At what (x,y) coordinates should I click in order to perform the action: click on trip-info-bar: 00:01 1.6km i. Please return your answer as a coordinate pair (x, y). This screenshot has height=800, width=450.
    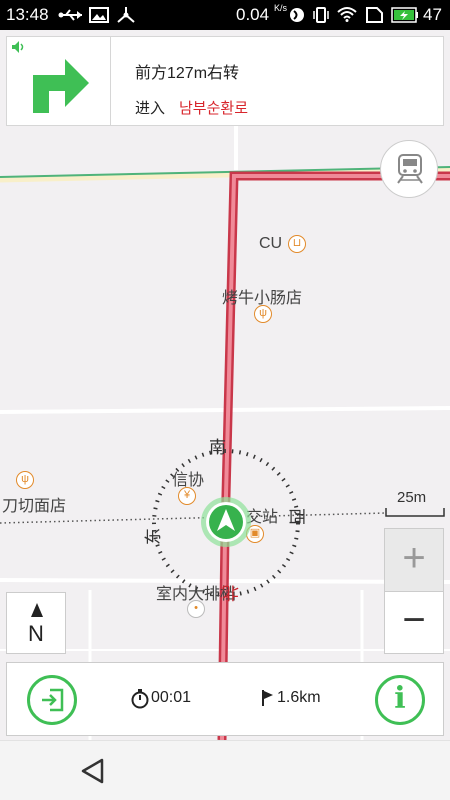
    Looking at the image, I should click on (225, 699).